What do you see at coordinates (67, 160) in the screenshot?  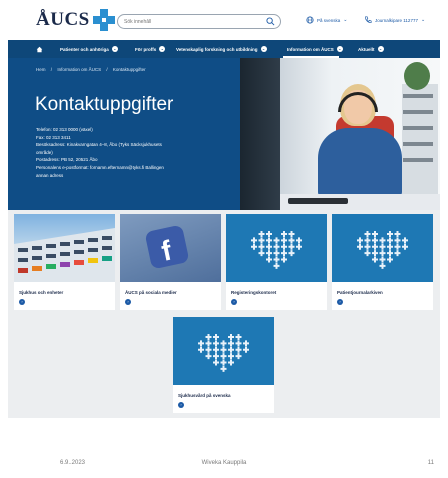 I see `contact-postal-address: Postadress: PB 52, 20521 Åbo` at bounding box center [67, 160].